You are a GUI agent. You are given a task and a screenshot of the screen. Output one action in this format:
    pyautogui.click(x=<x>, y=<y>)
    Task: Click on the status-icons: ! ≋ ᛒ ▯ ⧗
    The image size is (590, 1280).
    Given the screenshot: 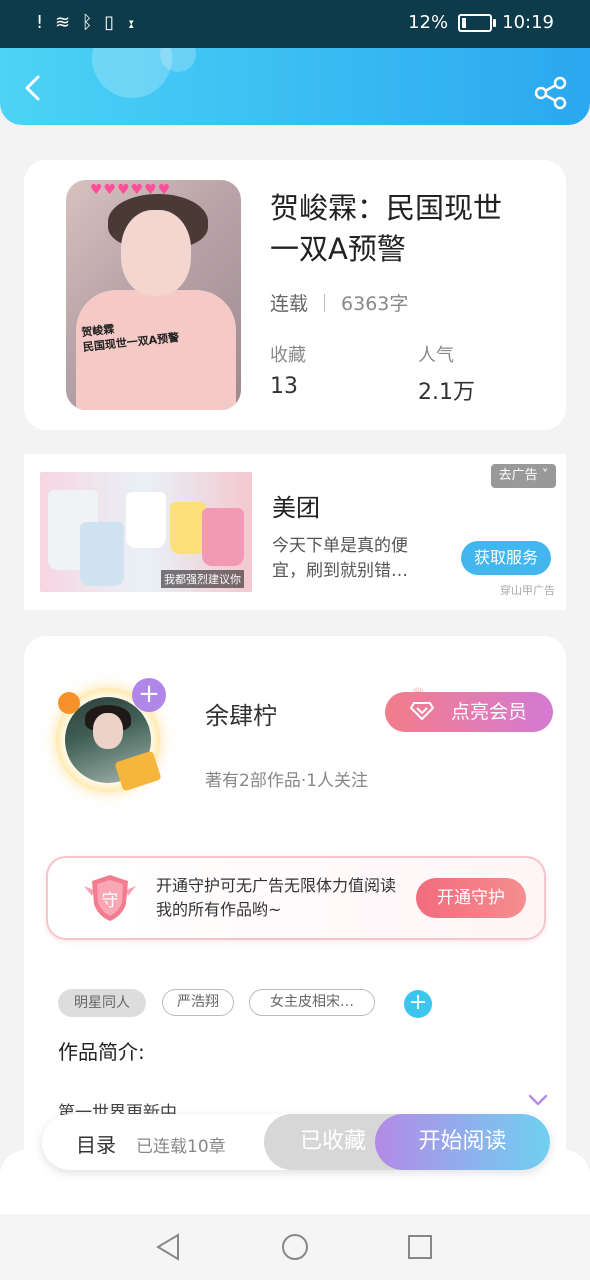 What is the action you would take?
    pyautogui.click(x=88, y=22)
    